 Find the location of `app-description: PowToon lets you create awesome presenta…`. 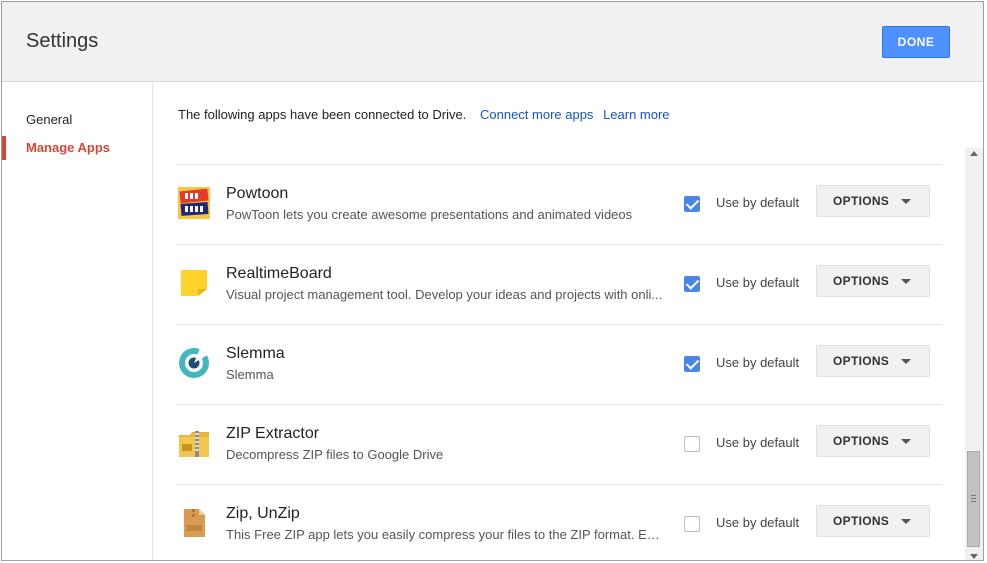

app-description: PowToon lets you create awesome presenta… is located at coordinates (429, 214).